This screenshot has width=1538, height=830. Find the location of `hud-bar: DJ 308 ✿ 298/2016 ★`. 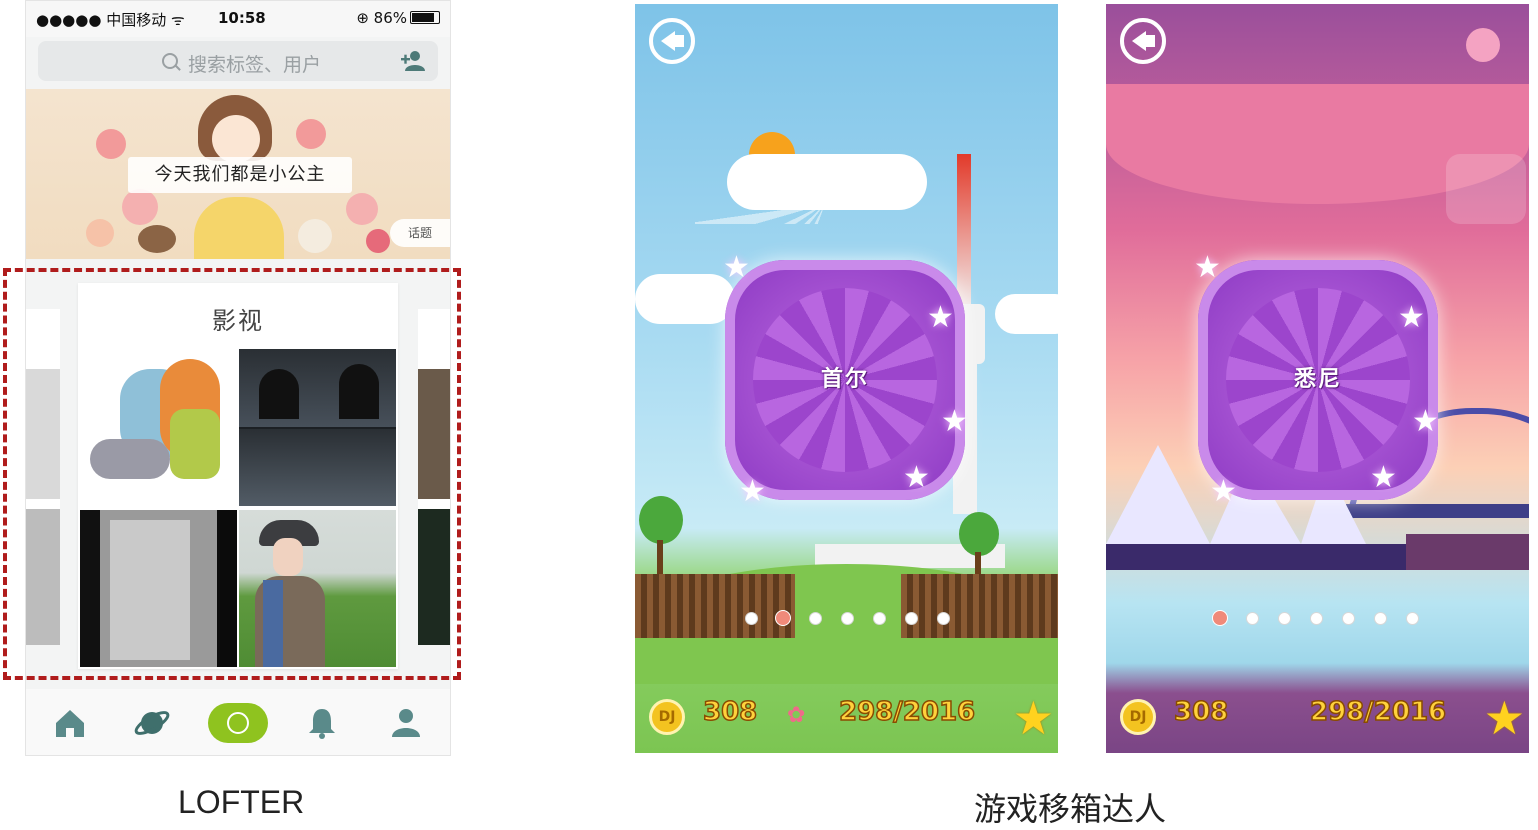

hud-bar: DJ 308 ✿ 298/2016 ★ is located at coordinates (846, 721).